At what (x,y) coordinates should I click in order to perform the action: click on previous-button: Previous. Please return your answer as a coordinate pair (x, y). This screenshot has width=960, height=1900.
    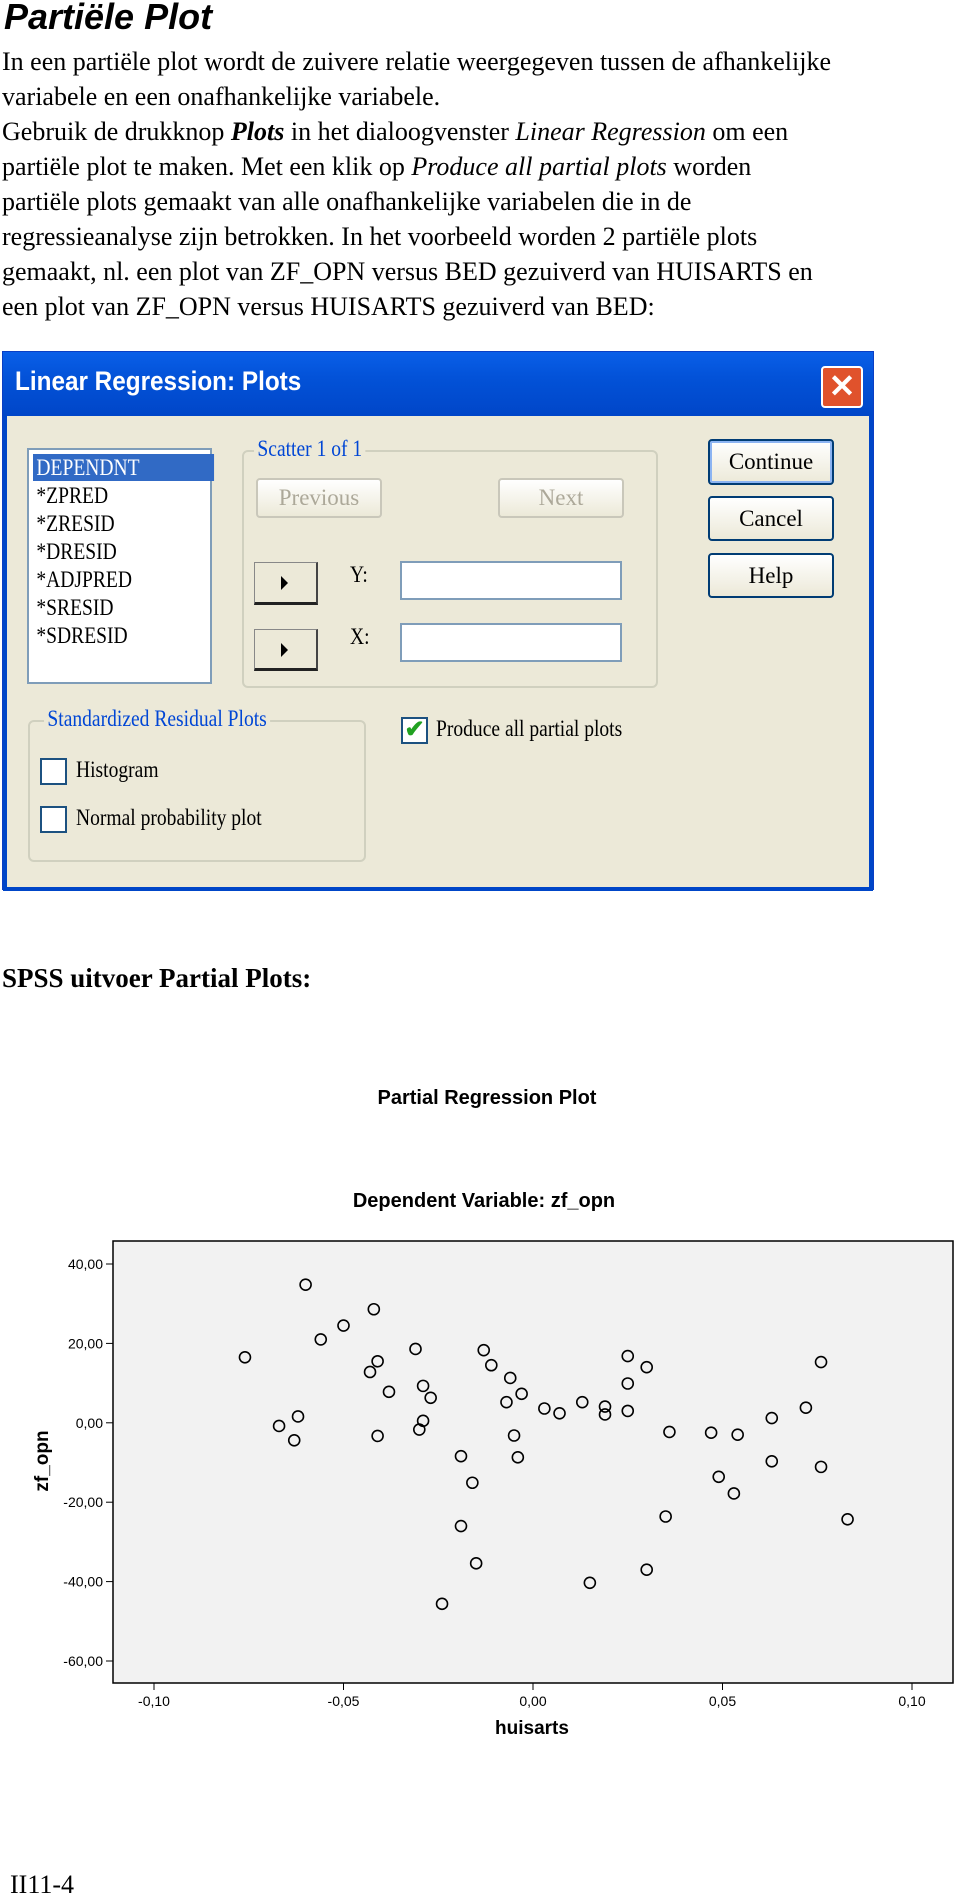
    Looking at the image, I should click on (319, 498).